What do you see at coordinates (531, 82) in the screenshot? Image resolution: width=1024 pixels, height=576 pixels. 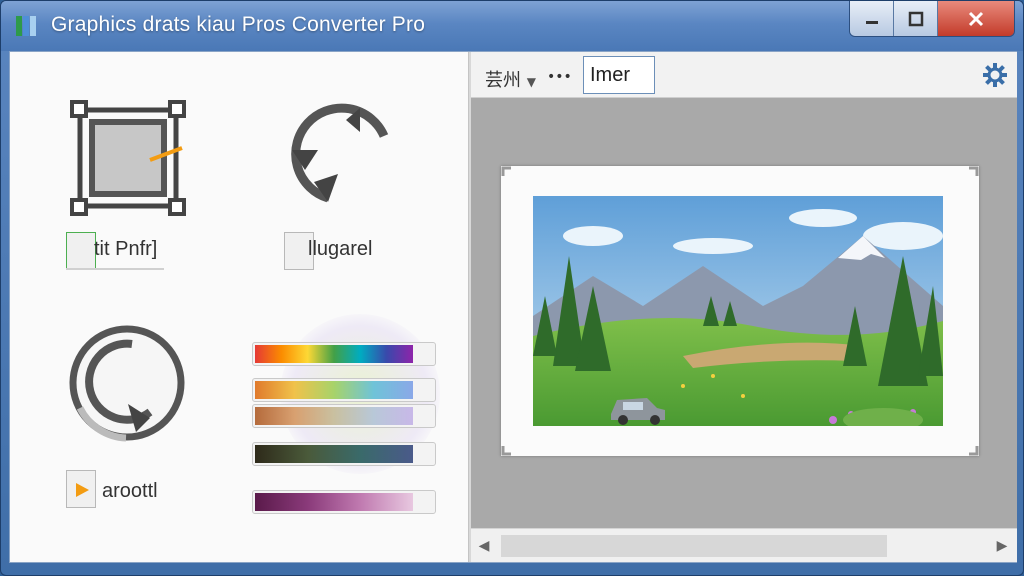 I see `chevron-down-icon: ▼` at bounding box center [531, 82].